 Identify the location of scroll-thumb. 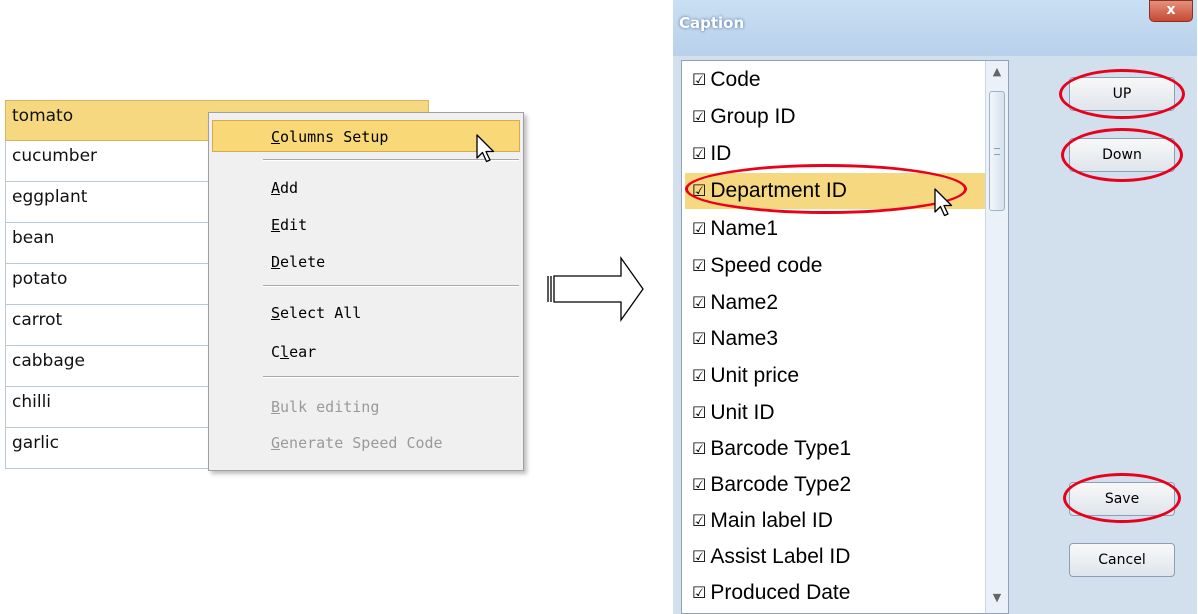
(997, 151).